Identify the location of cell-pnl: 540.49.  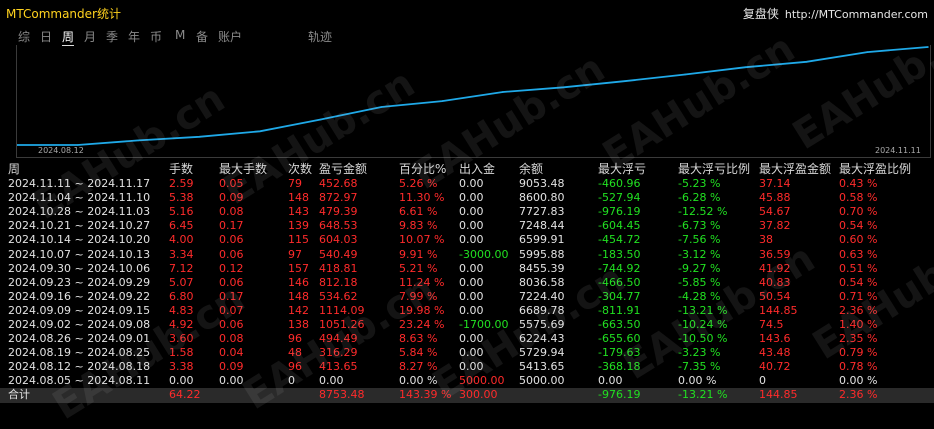
(338, 254).